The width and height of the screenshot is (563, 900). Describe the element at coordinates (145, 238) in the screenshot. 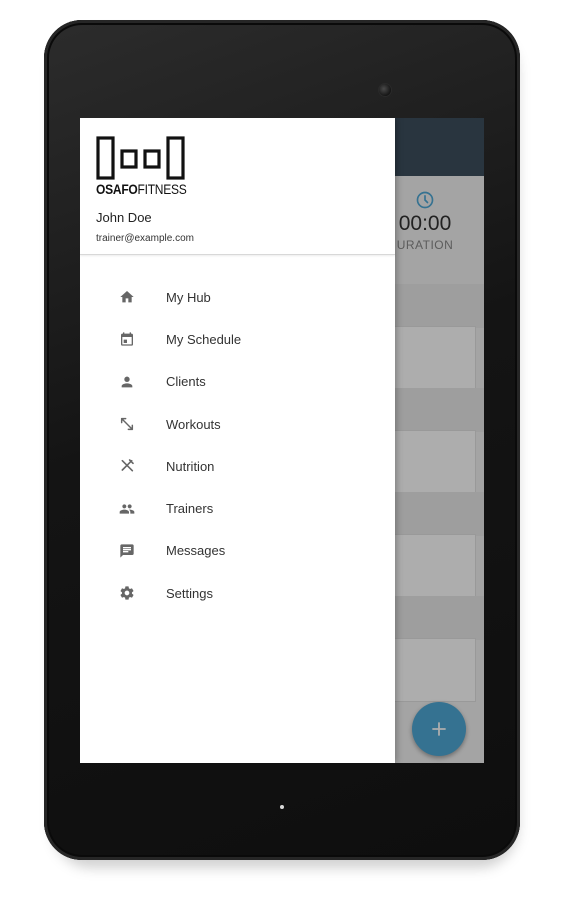

I see `user-email: trainer@example.com` at that location.